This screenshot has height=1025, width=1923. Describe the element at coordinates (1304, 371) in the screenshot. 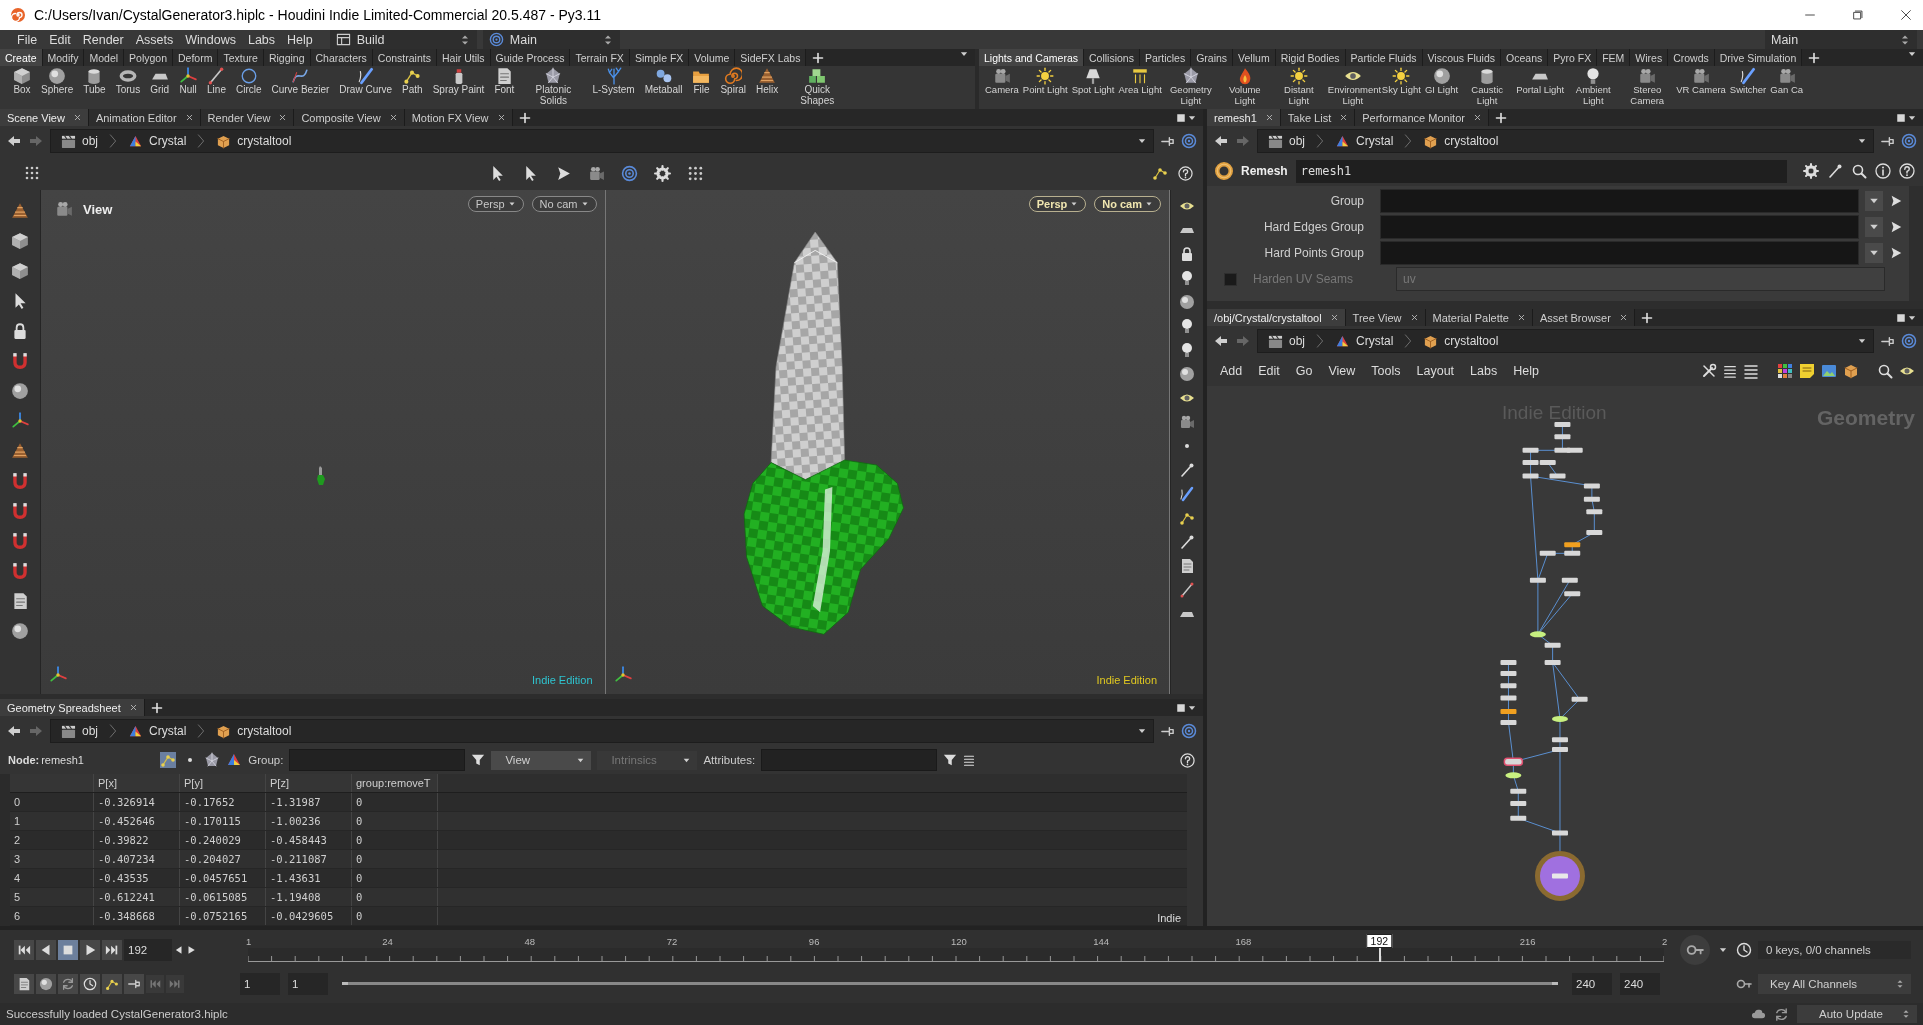

I see `menu-item: Go` at that location.